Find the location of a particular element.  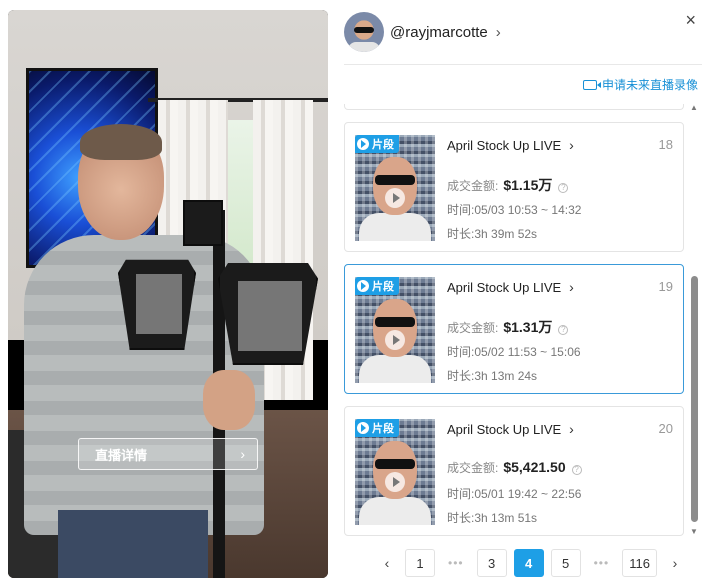

profile-header: @rayjmarcotte › is located at coordinates (422, 32).